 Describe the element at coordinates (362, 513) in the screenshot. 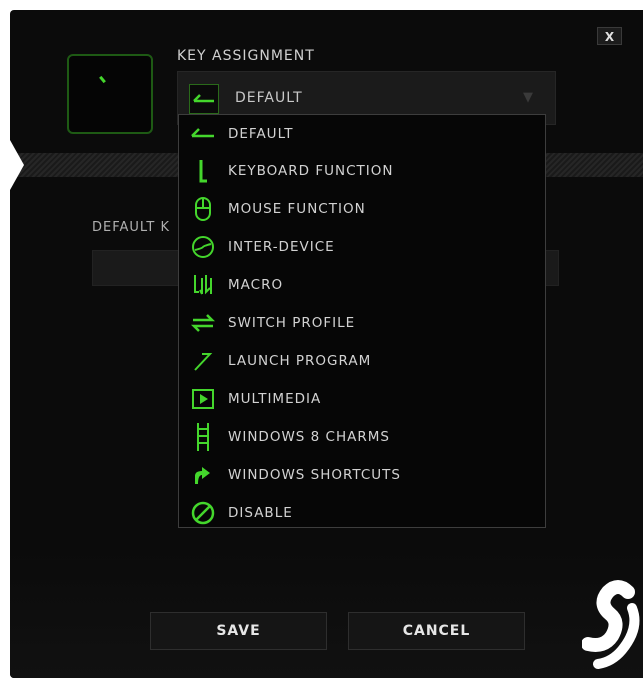

I see `menu-item-disable: DISABLE` at that location.